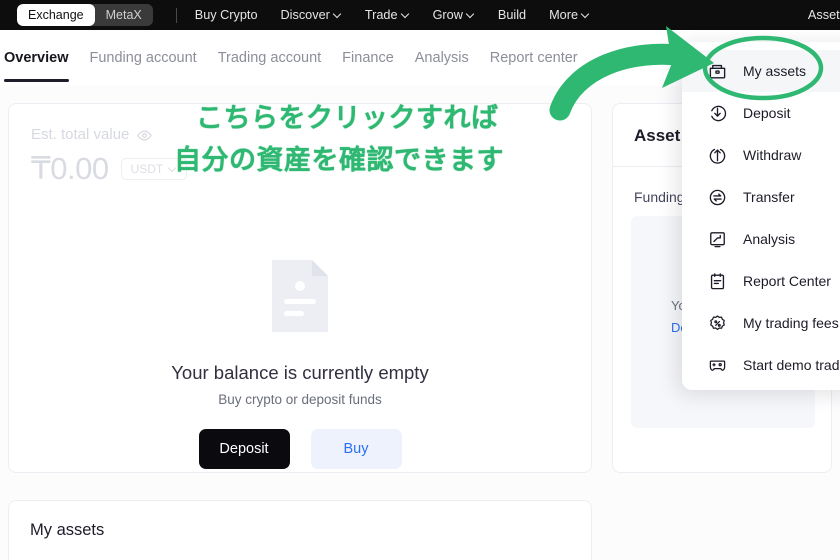 The image size is (840, 560). I want to click on menu-item-label: Start demo trading, so click(791, 365).